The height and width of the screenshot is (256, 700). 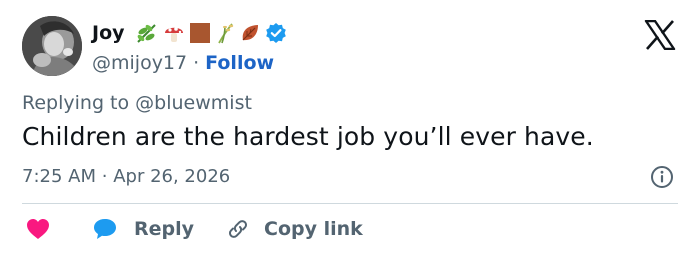 I want to click on tweet-header: Joy @mijoy17 · Follow, so click(x=189, y=47).